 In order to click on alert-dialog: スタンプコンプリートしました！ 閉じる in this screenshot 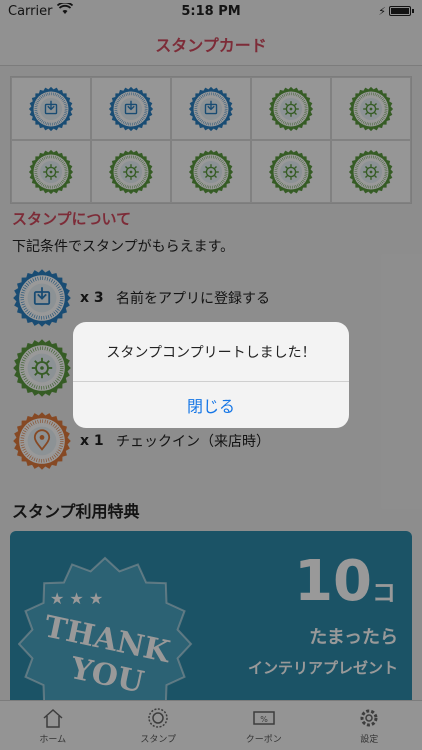, I will do `click(211, 375)`.